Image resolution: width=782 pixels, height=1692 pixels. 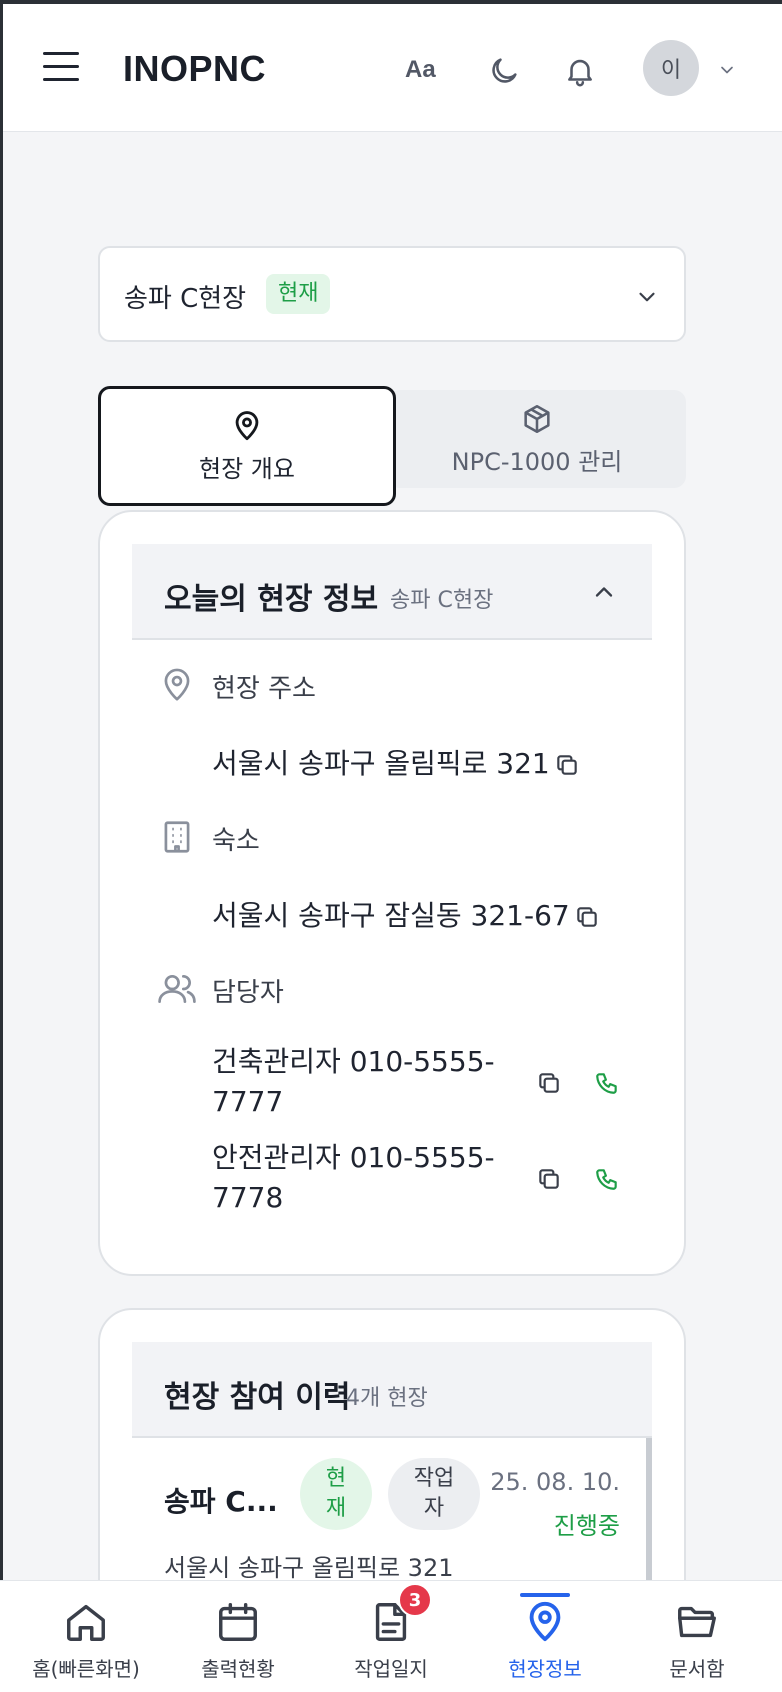 I want to click on tab-npc-management: NPC-1000 관리, so click(x=537, y=439).